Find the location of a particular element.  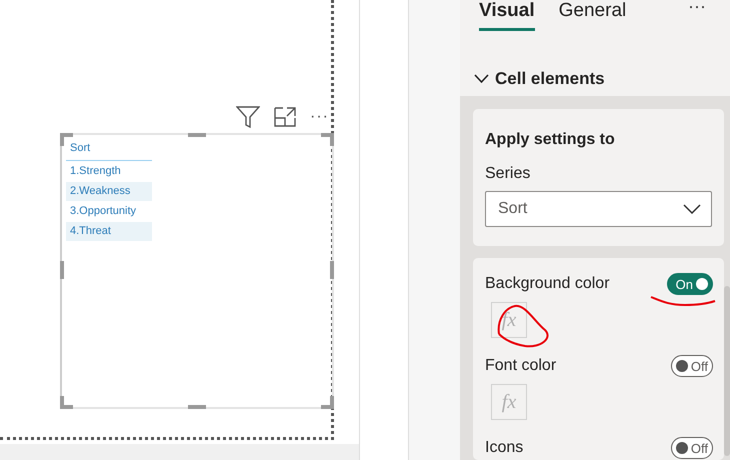

setting-label: Icons is located at coordinates (504, 448).